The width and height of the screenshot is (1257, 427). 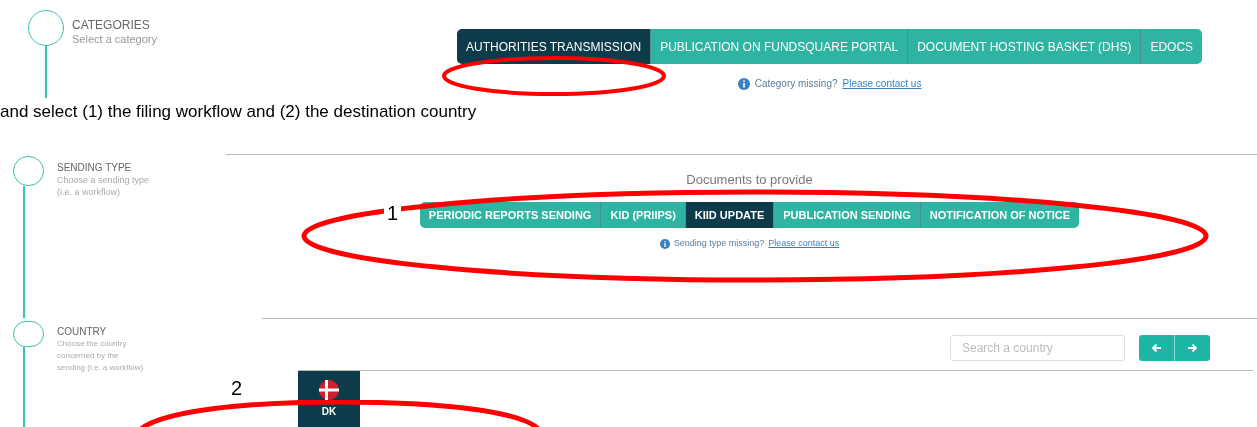 I want to click on category-tab: NOTIFICATION OF NOTICE, so click(x=999, y=215).